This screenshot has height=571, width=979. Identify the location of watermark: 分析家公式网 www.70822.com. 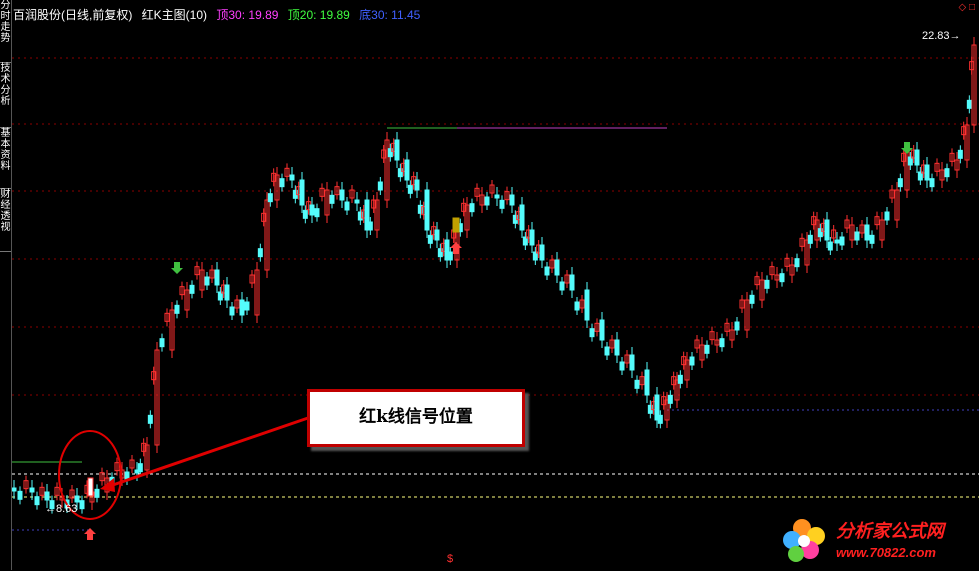
(879, 540).